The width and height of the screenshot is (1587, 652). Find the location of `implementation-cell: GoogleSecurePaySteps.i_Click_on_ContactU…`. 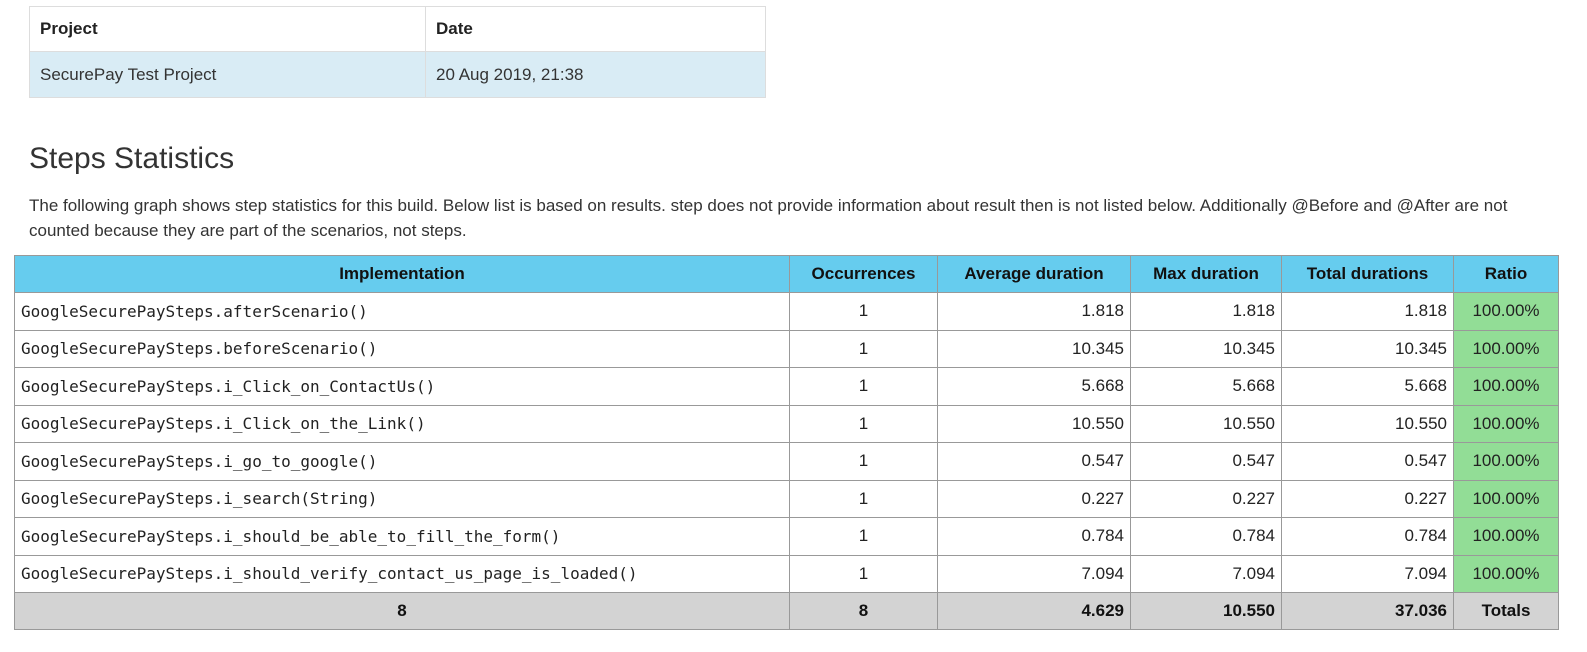

implementation-cell: GoogleSecurePaySteps.i_Click_on_ContactU… is located at coordinates (402, 386).